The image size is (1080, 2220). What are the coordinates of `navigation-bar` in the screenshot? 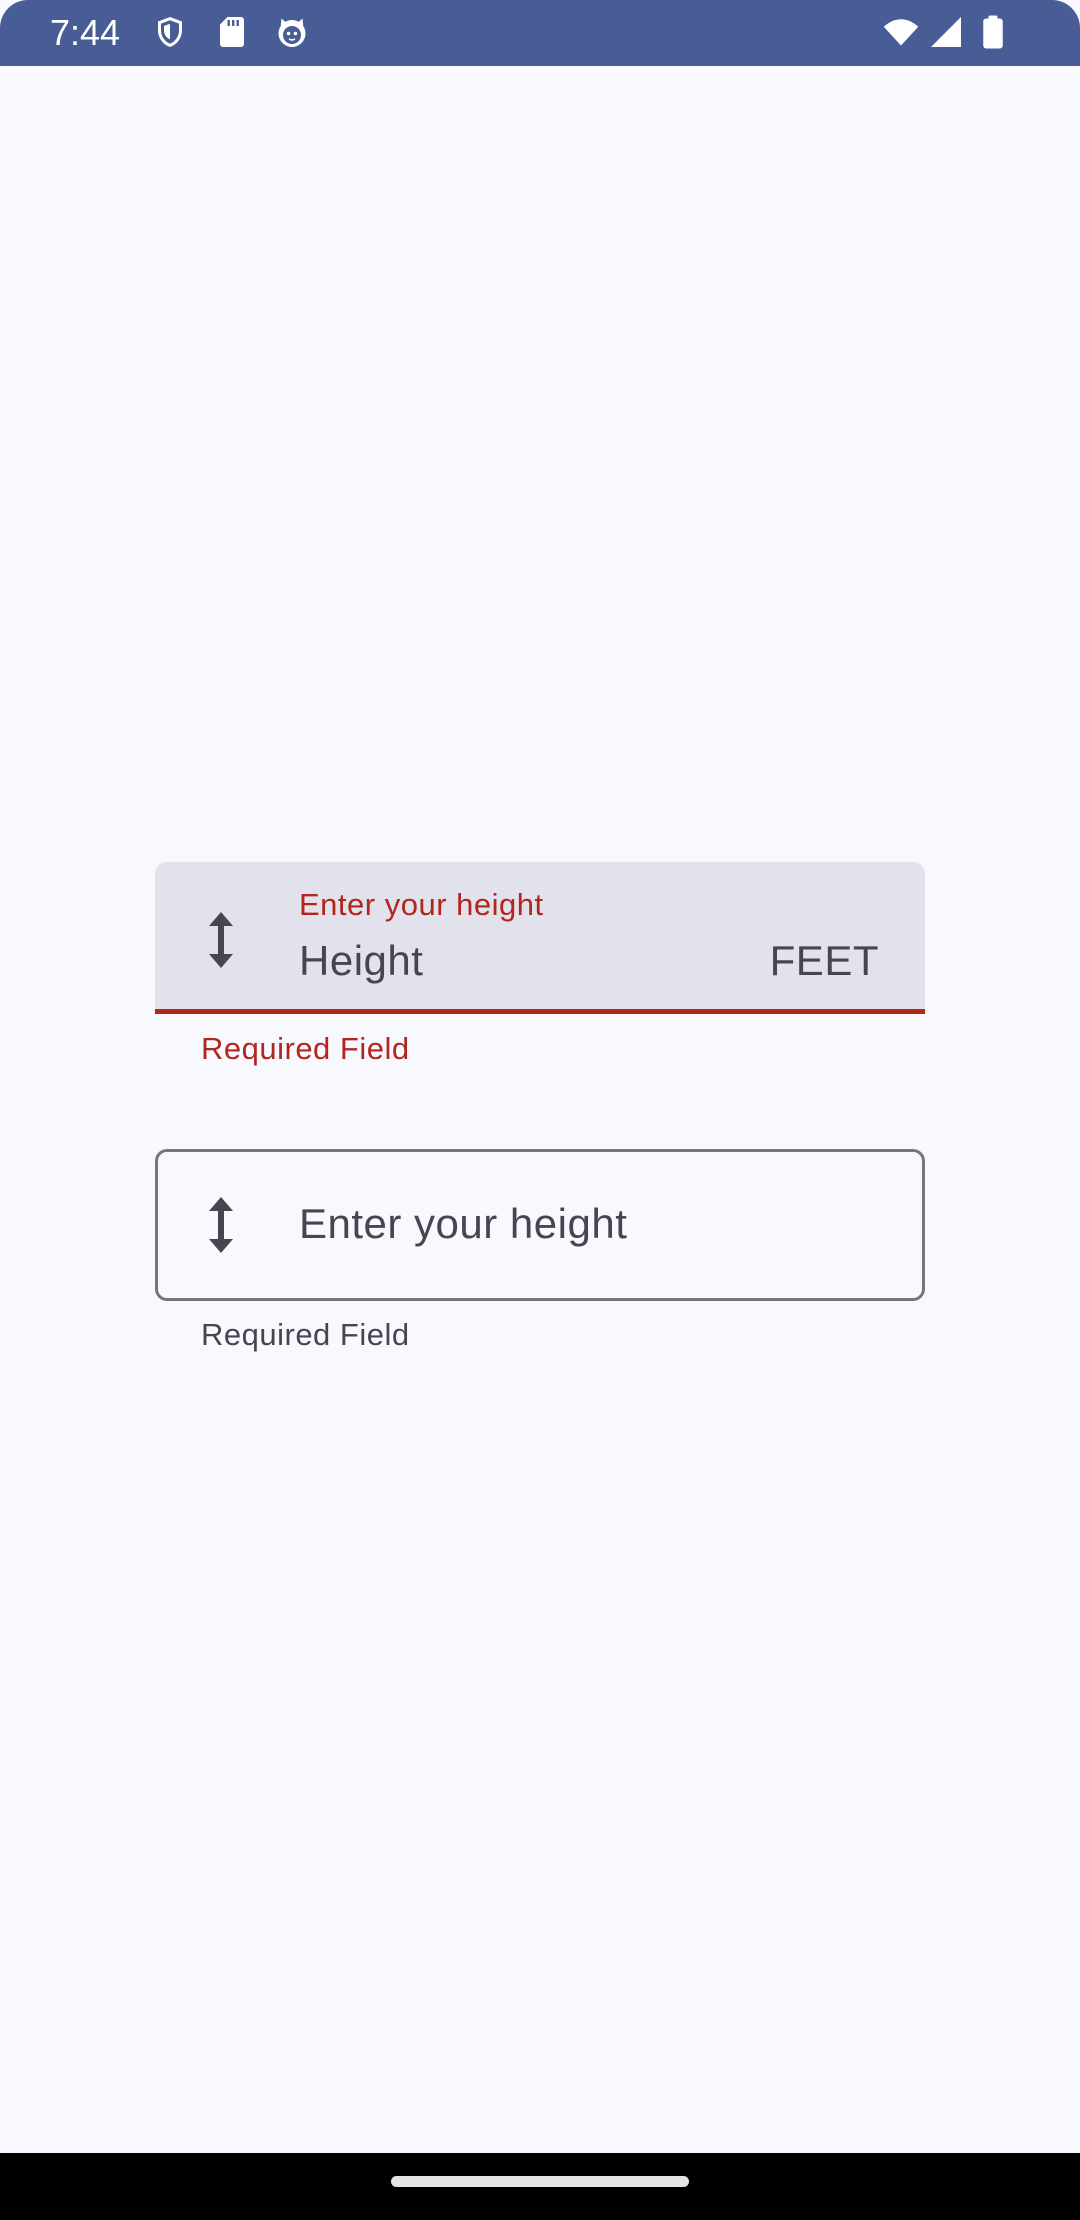 It's located at (540, 2186).